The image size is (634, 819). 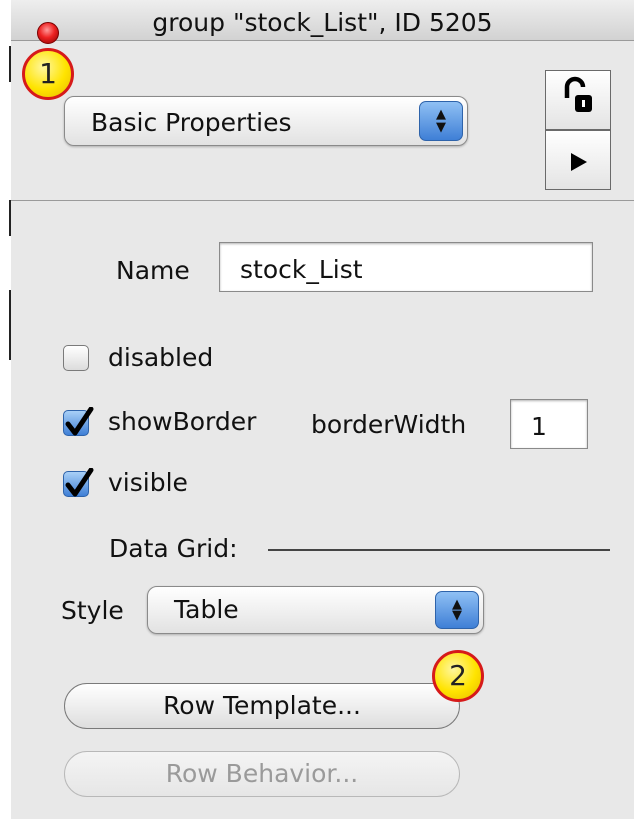 What do you see at coordinates (206, 609) in the screenshot?
I see `style-select-value: Table` at bounding box center [206, 609].